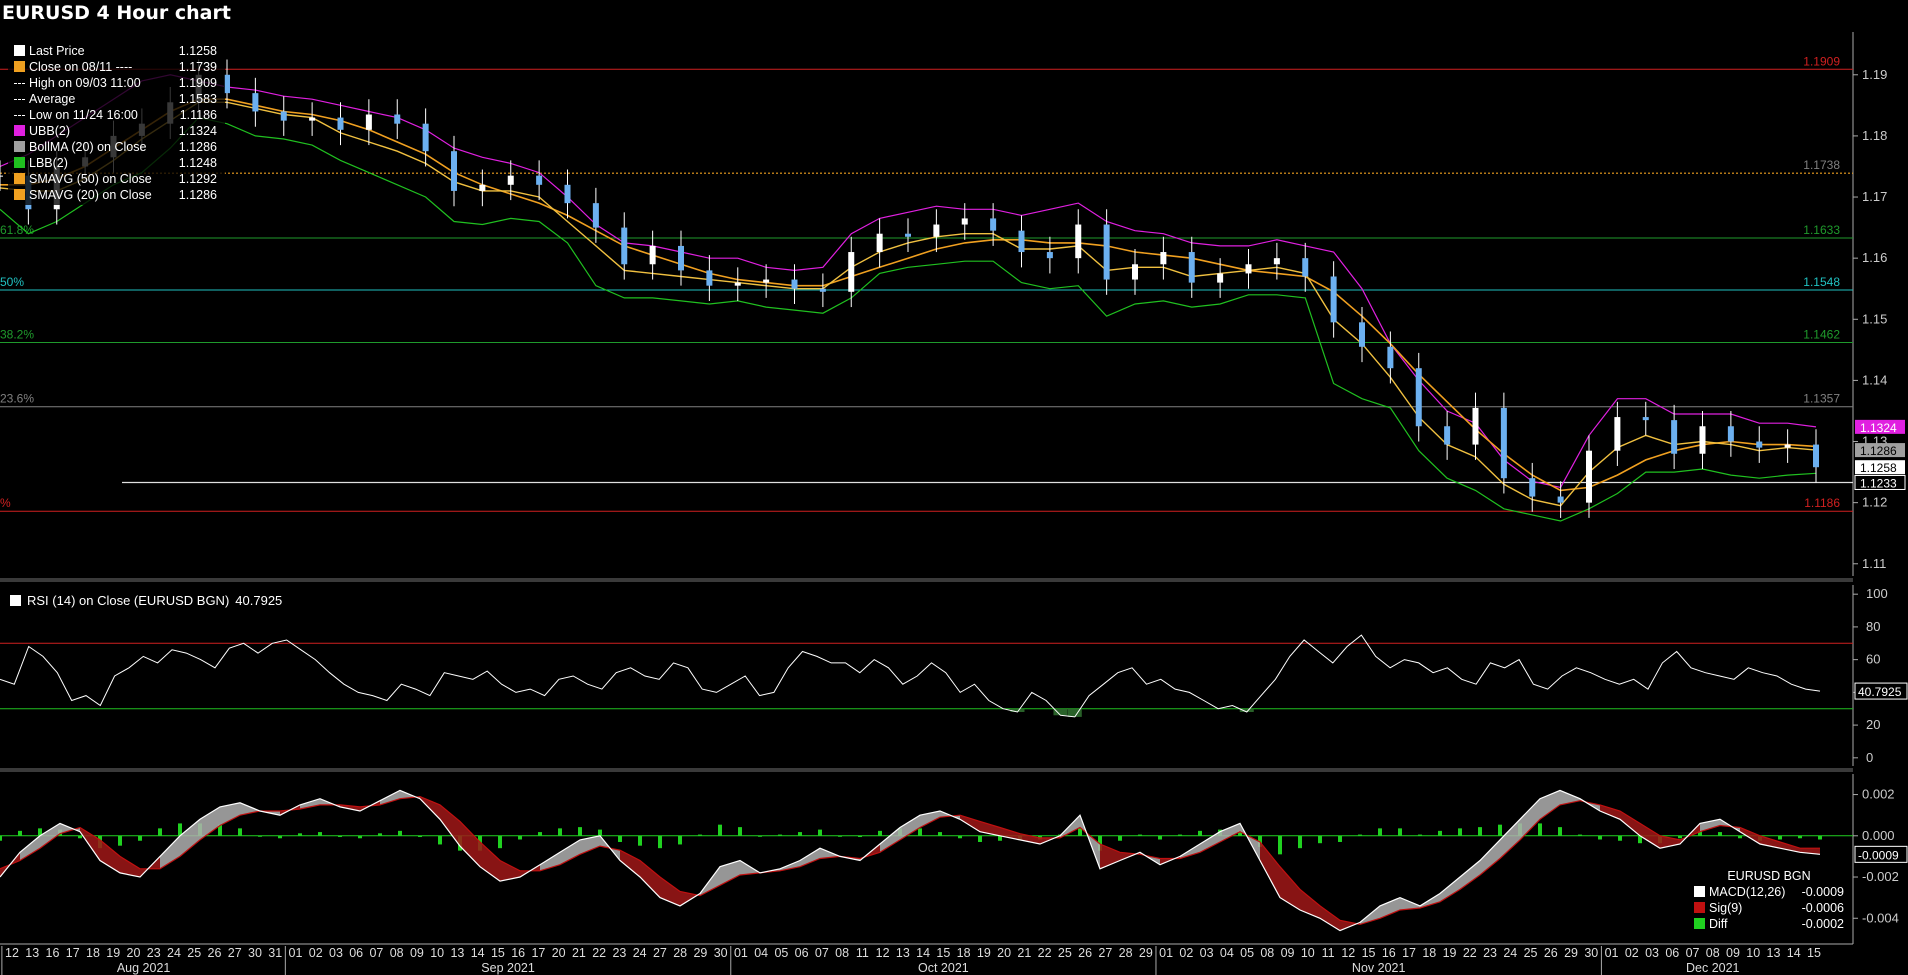 The width and height of the screenshot is (1908, 975). Describe the element at coordinates (52, 99) in the screenshot. I see `legend-label: Average` at that location.